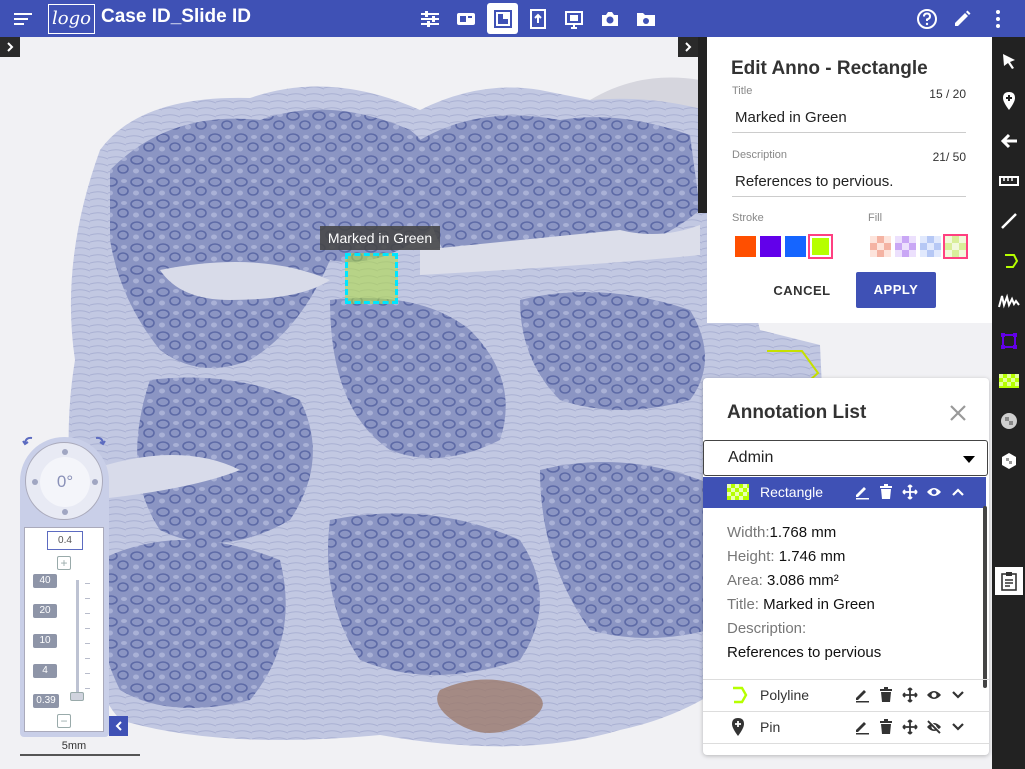 The image size is (1025, 769). I want to click on scale-bar-label: 5mm, so click(74, 746).